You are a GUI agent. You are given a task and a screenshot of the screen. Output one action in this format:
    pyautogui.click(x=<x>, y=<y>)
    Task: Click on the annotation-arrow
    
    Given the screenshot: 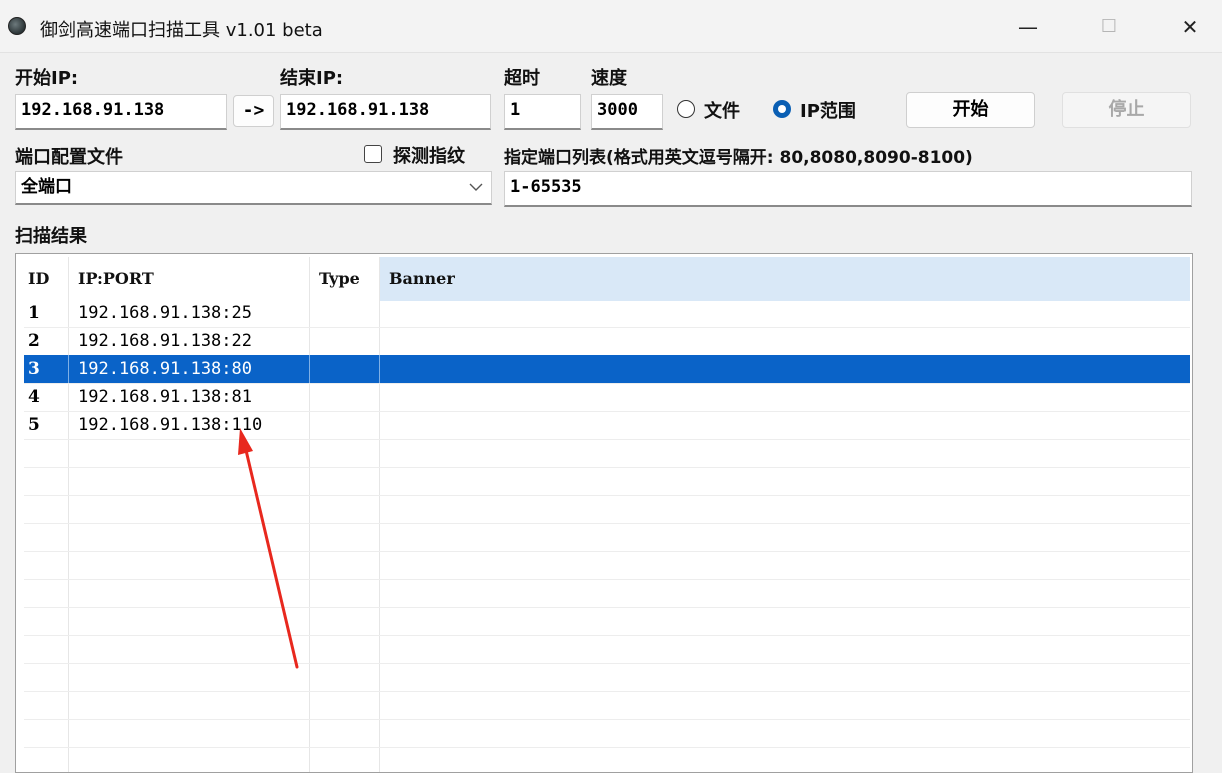 What is the action you would take?
    pyautogui.click(x=268, y=548)
    